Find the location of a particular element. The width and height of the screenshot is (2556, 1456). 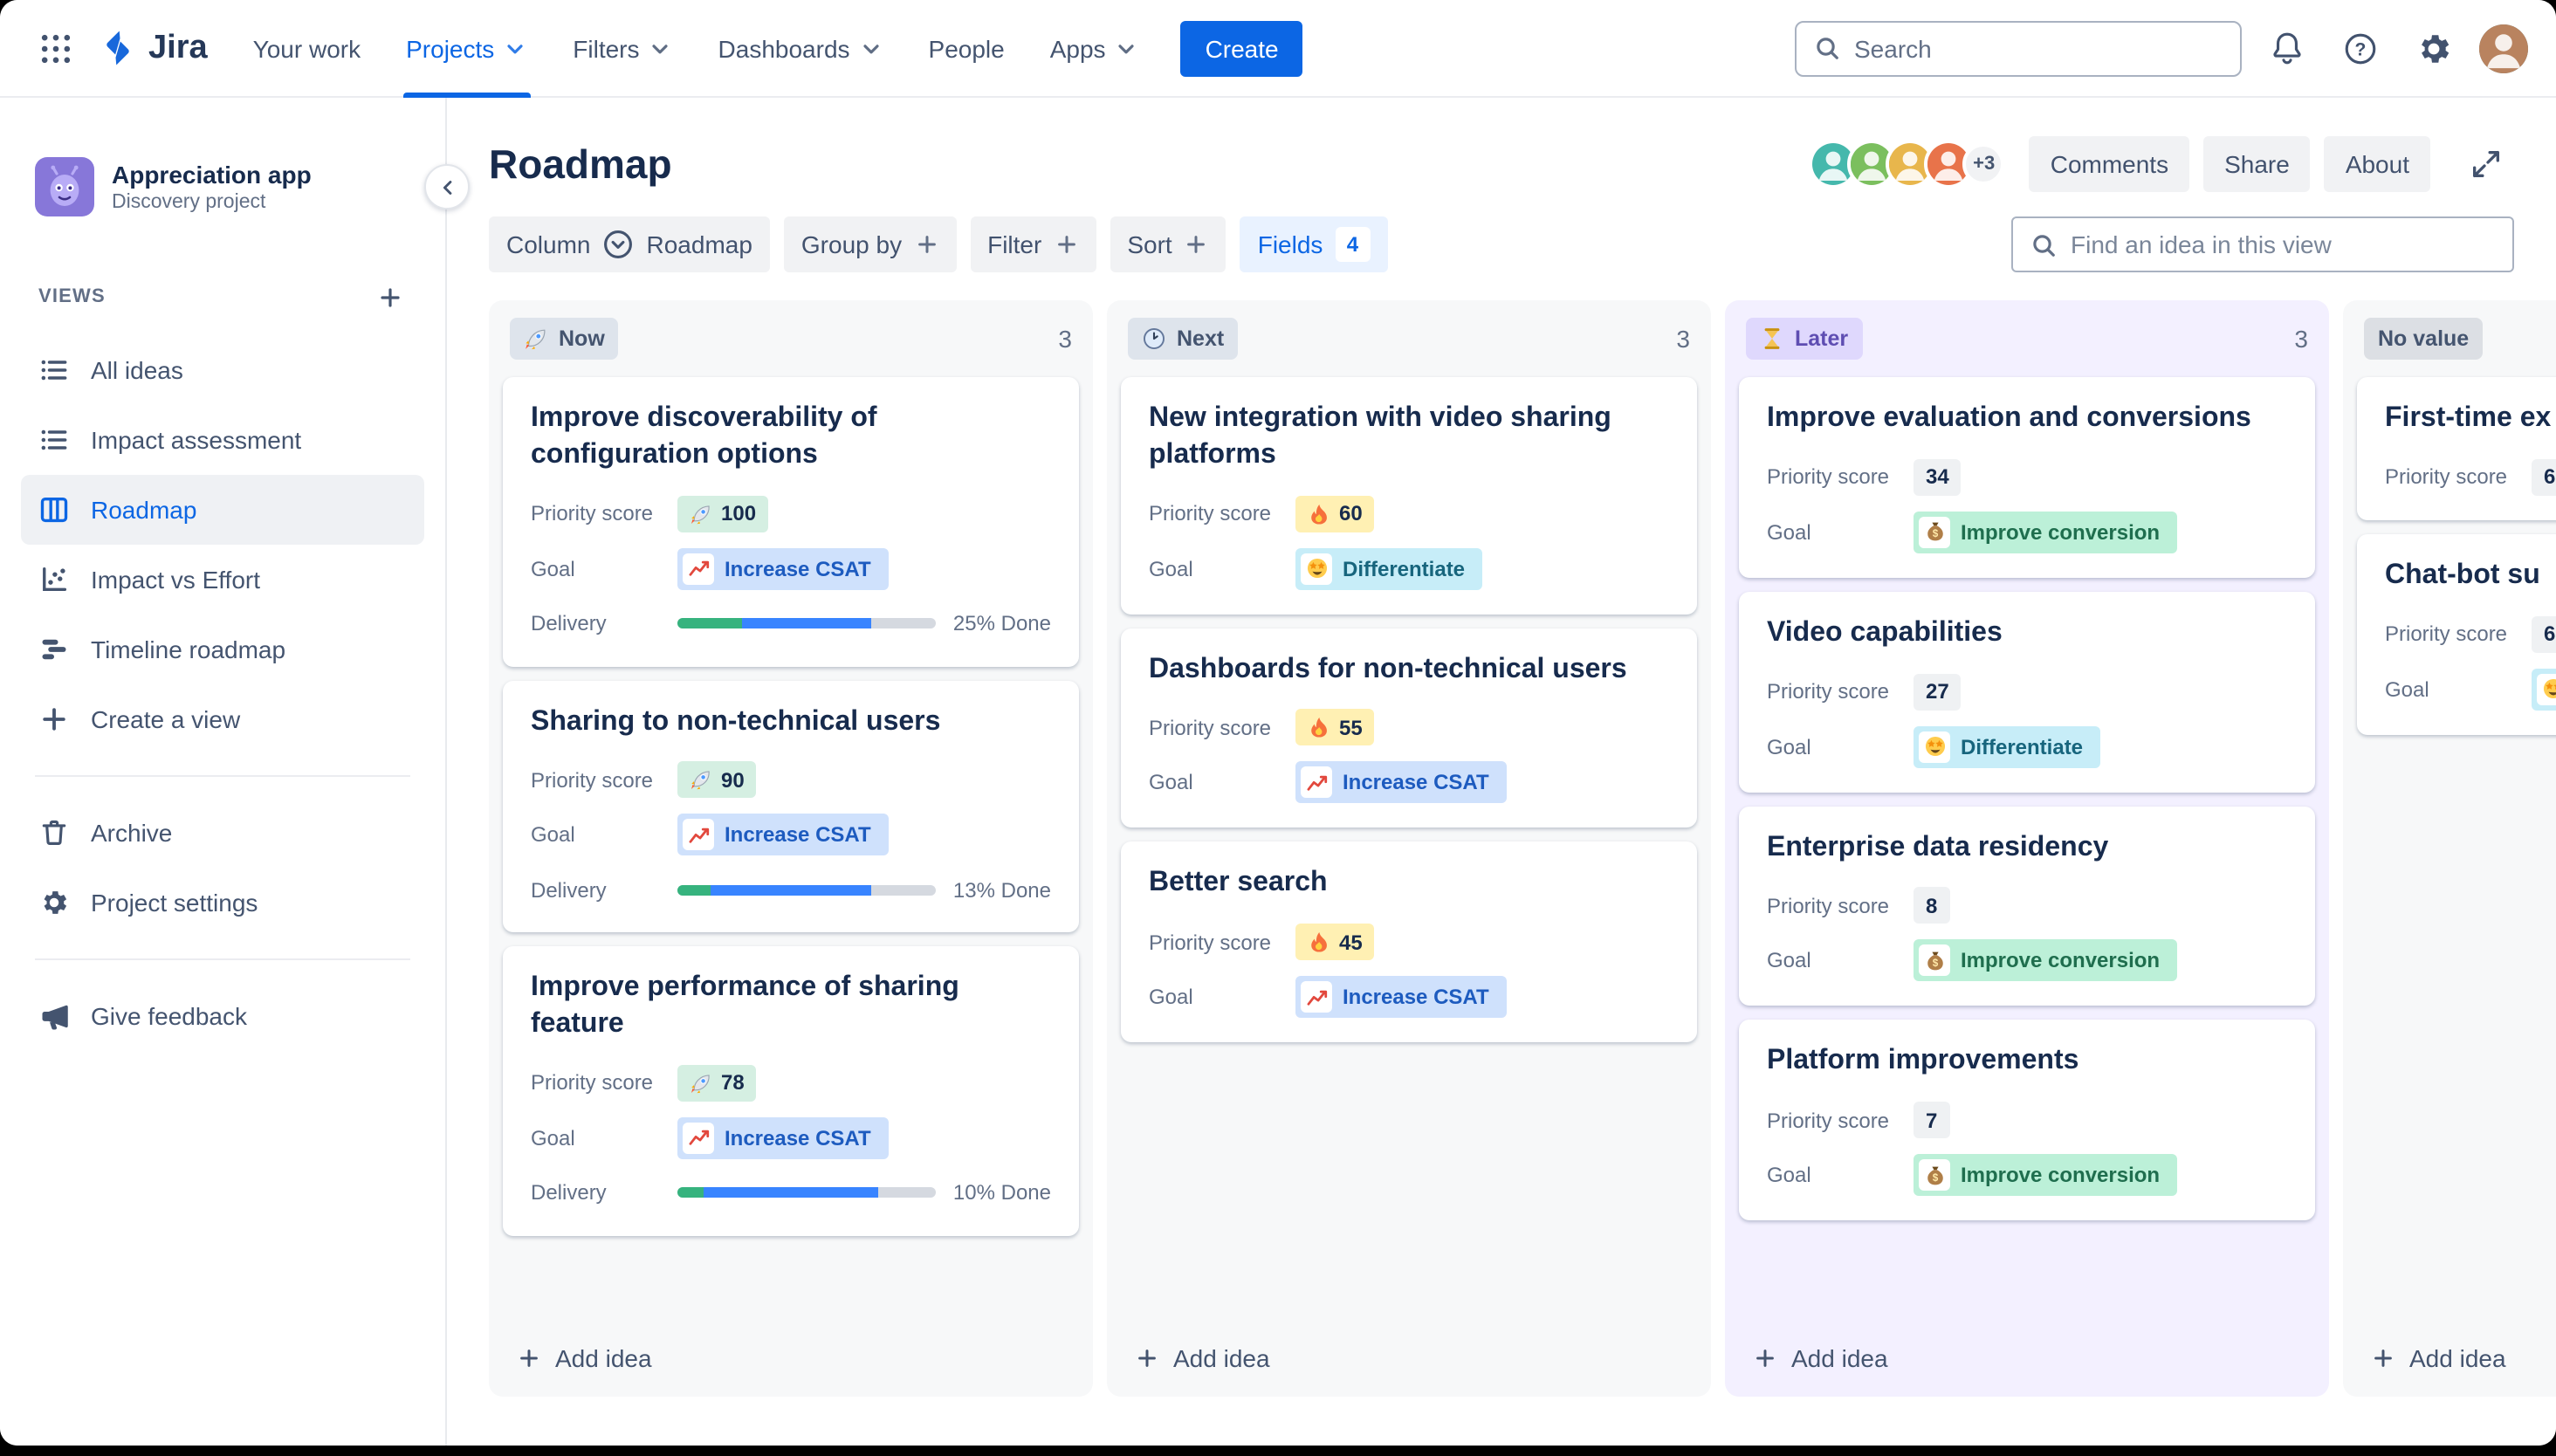

group-by-button: Group by is located at coordinates (870, 244).